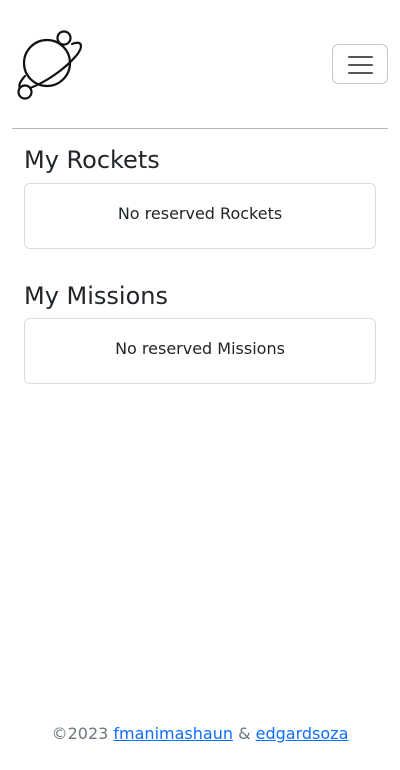  I want to click on author-link-edgardsoza: edgardsoza, so click(302, 733).